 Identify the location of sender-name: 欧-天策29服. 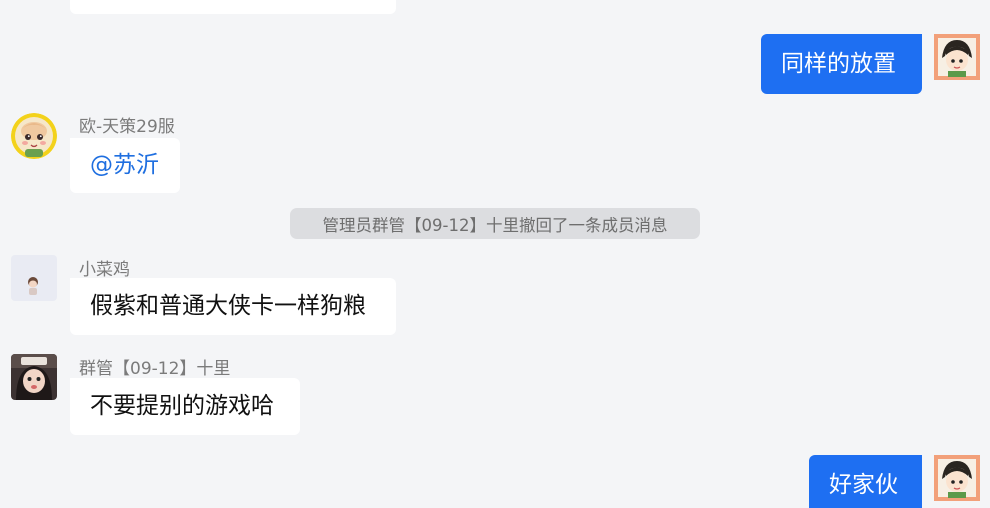
(127, 127).